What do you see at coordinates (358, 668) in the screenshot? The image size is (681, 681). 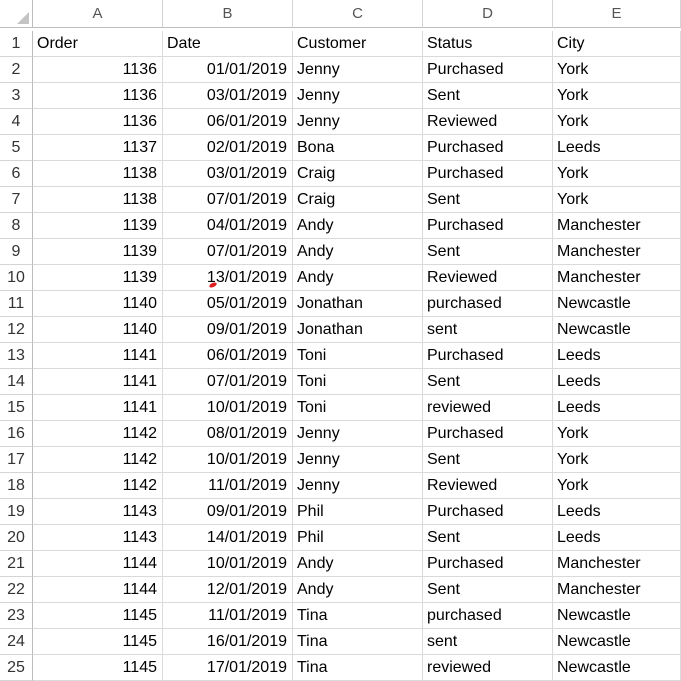 I see `cell-c25: Tina` at bounding box center [358, 668].